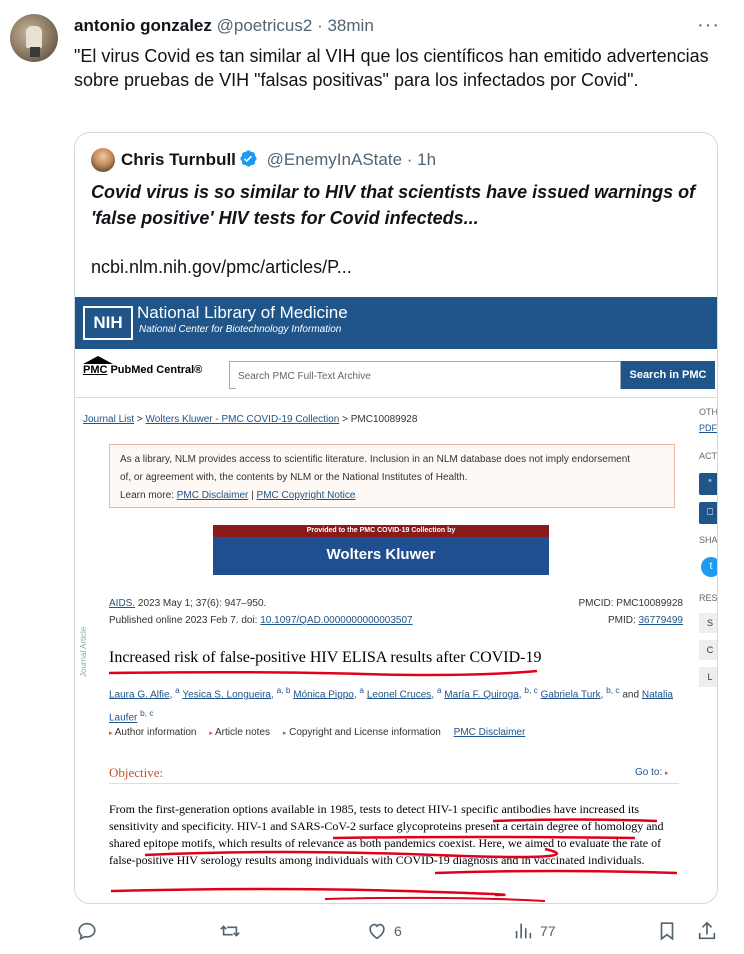  I want to click on quote-author-name: Chris Turnbull, so click(178, 159).